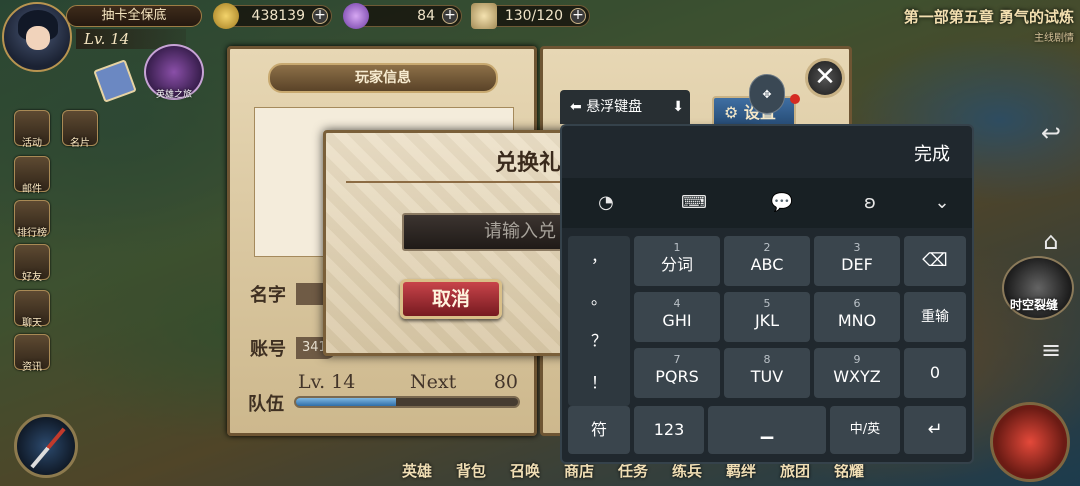  What do you see at coordinates (417, 470) in the screenshot?
I see `nav-heroes: 英雄` at bounding box center [417, 470].